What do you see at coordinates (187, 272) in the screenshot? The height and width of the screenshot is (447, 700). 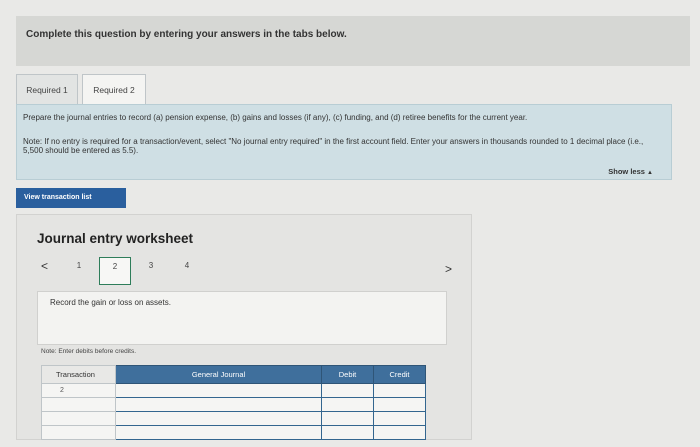 I see `page-4-button: 4` at bounding box center [187, 272].